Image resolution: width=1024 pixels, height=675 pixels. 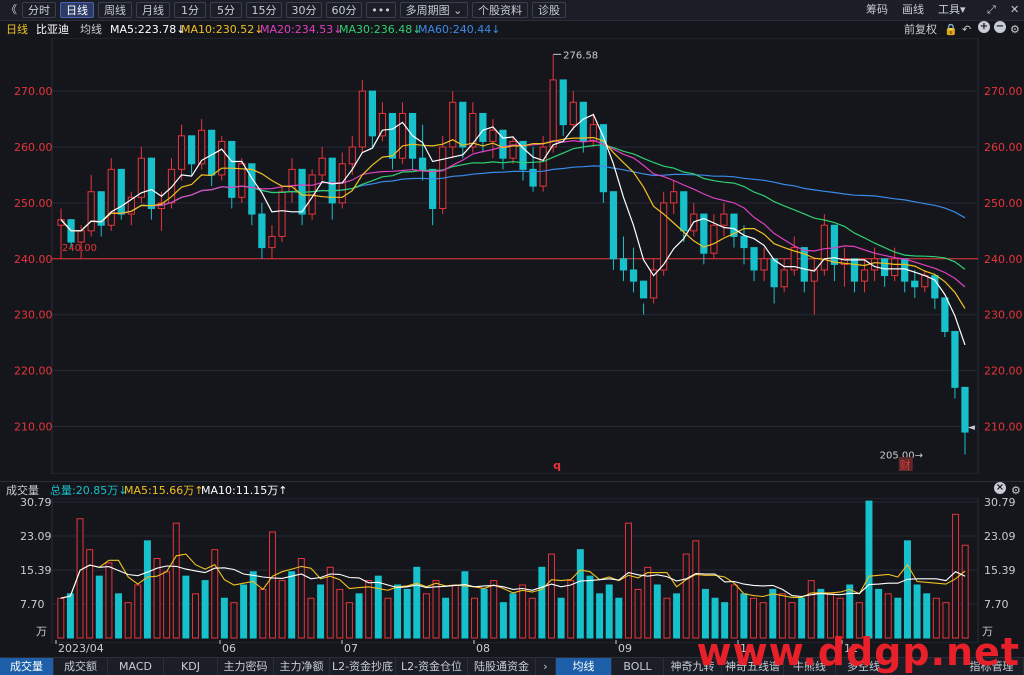 What do you see at coordinates (153, 10) in the screenshot?
I see `period-tab-monthly: 月线` at bounding box center [153, 10].